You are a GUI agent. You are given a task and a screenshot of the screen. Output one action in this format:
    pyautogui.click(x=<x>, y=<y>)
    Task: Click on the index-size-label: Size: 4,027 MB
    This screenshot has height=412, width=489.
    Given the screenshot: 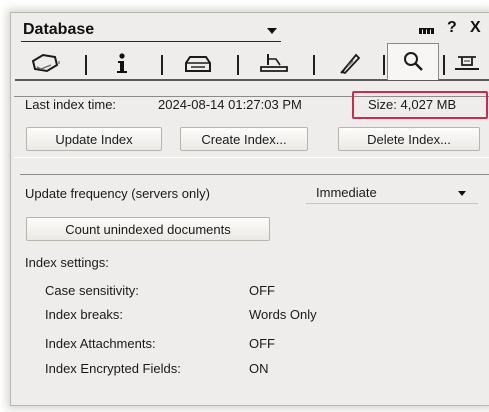 What is the action you would take?
    pyautogui.click(x=412, y=104)
    